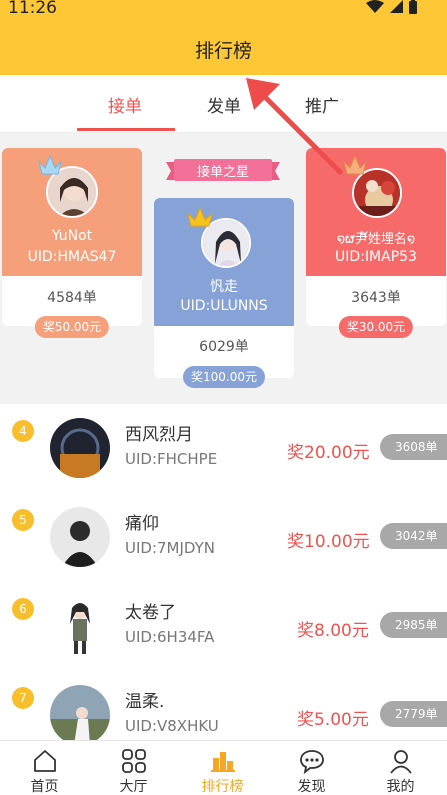 The image size is (447, 795). What do you see at coordinates (311, 787) in the screenshot?
I see `nav-label: 发现` at bounding box center [311, 787].